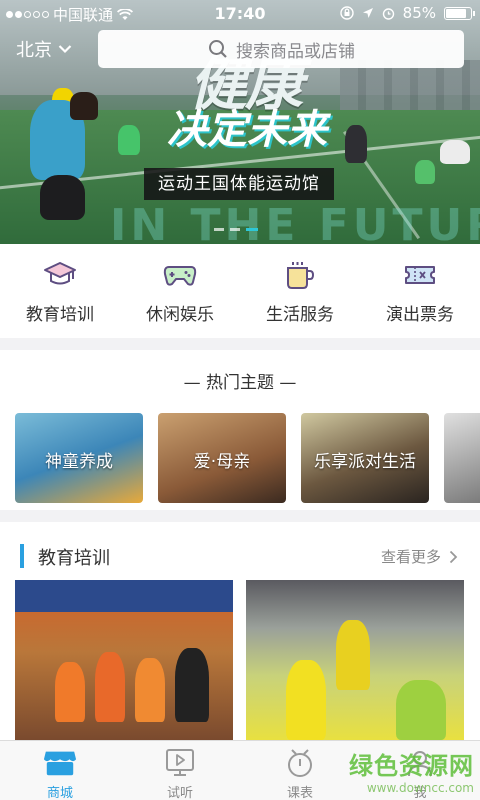  Describe the element at coordinates (420, 291) in the screenshot. I see `category-tickets: 演出票务` at that location.